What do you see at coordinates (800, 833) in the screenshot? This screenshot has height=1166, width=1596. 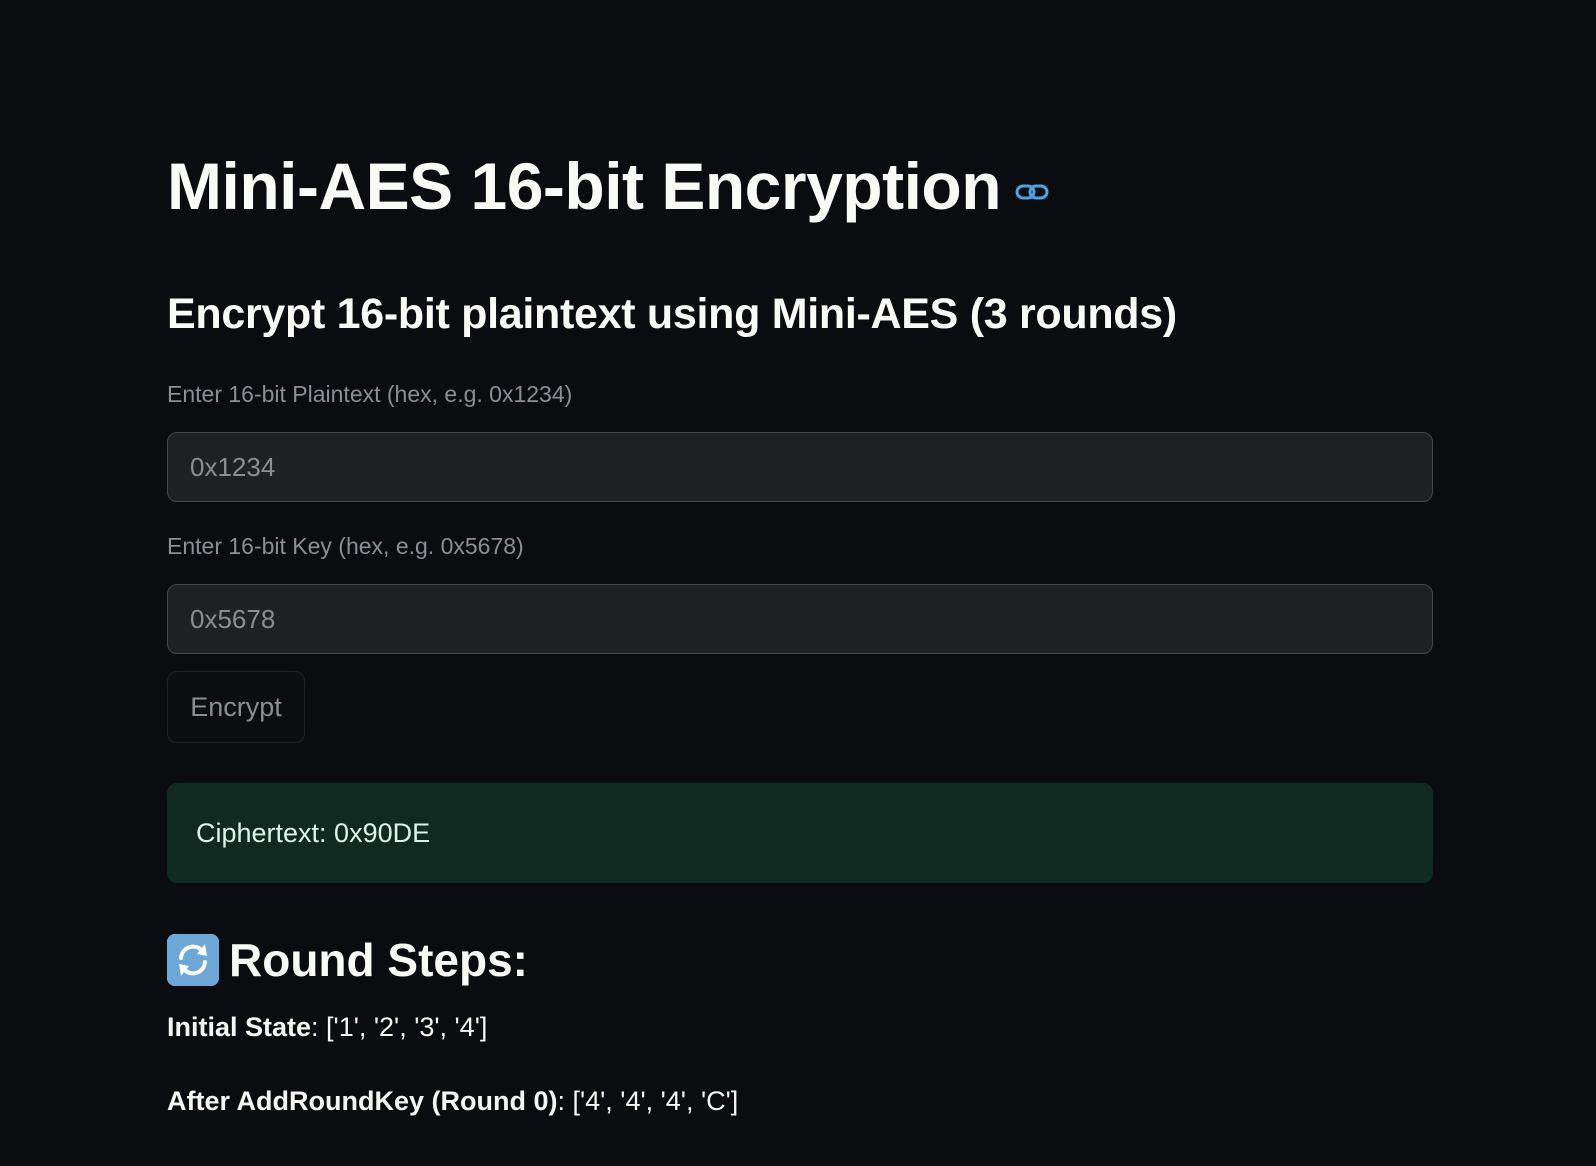 I see `ciphertext-result-box: Ciphertext: 0x90DE` at bounding box center [800, 833].